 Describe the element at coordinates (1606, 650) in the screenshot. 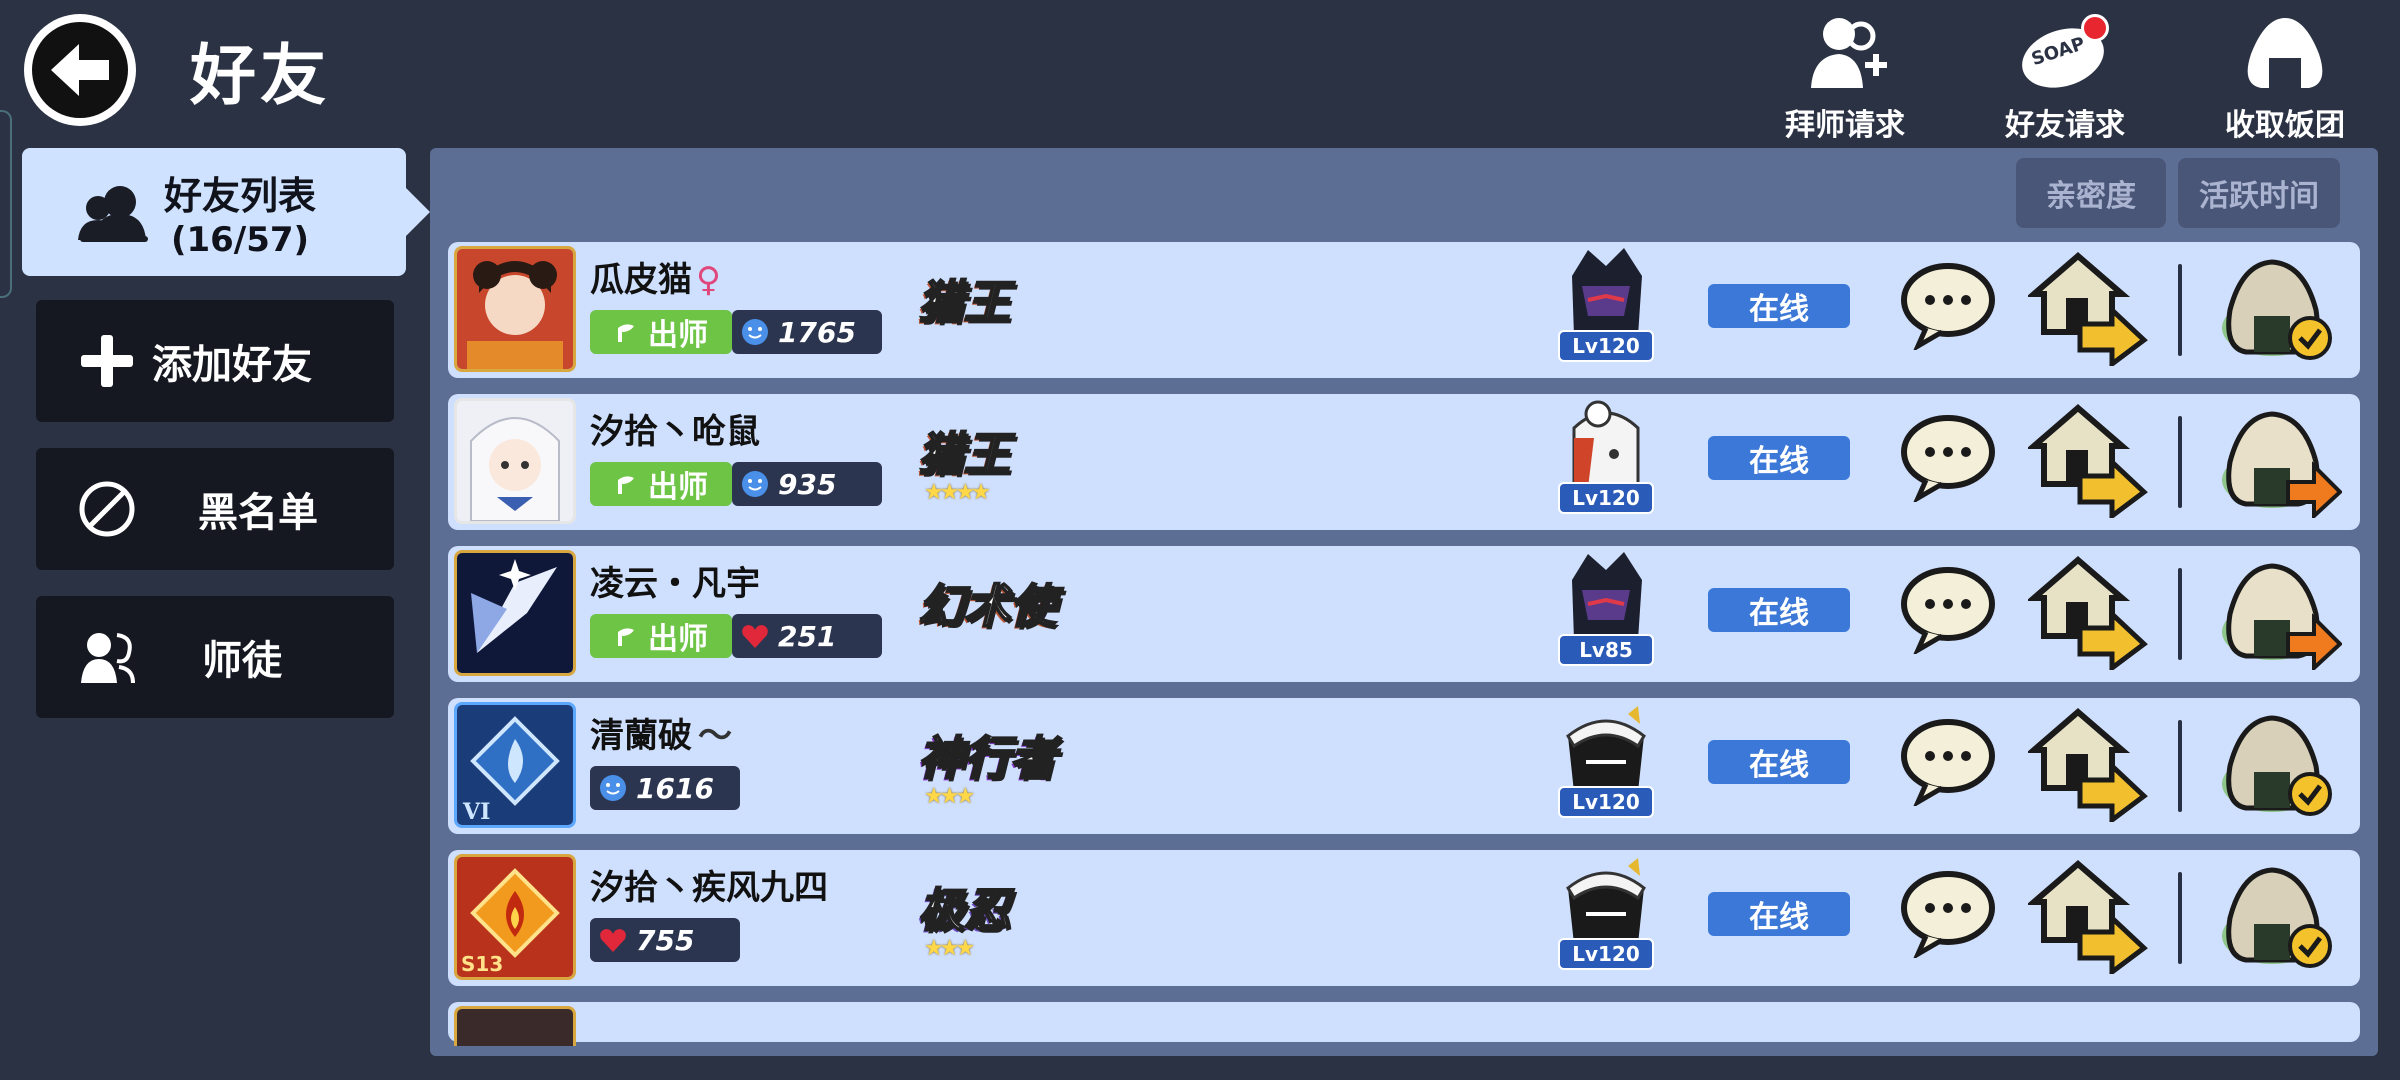

I see `level-badge: Lv85` at that location.